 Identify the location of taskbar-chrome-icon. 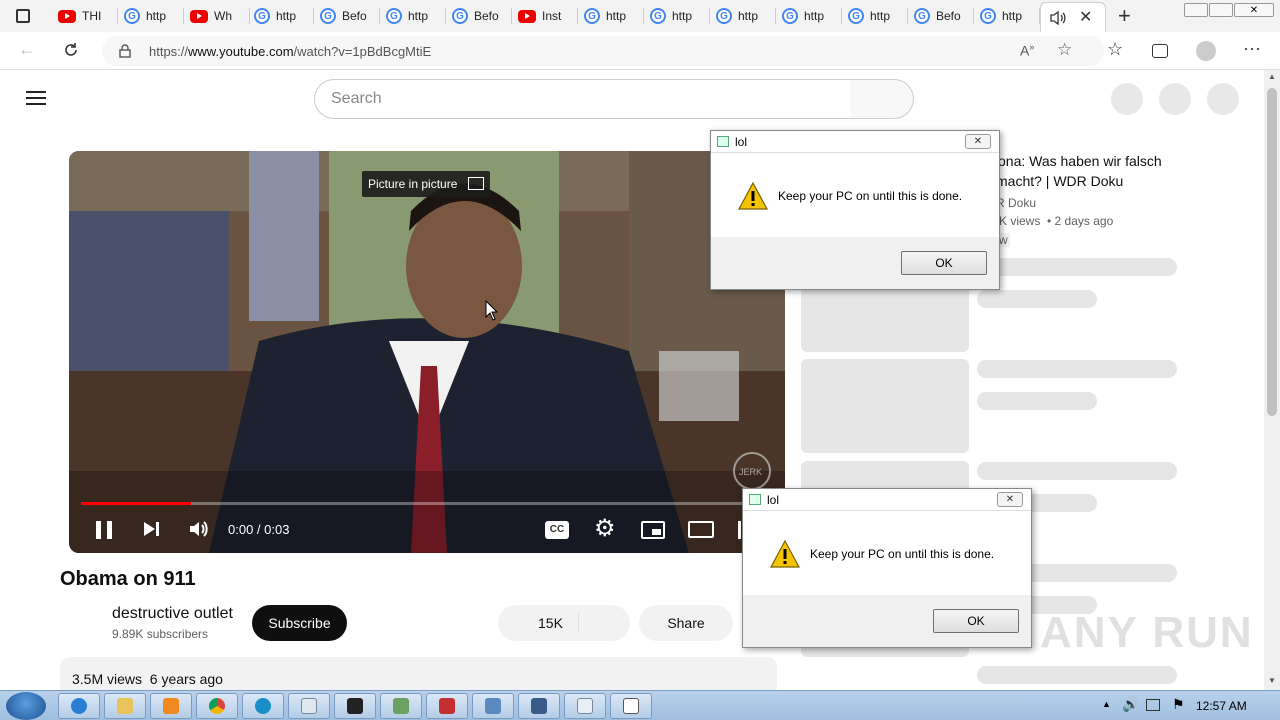
(217, 706).